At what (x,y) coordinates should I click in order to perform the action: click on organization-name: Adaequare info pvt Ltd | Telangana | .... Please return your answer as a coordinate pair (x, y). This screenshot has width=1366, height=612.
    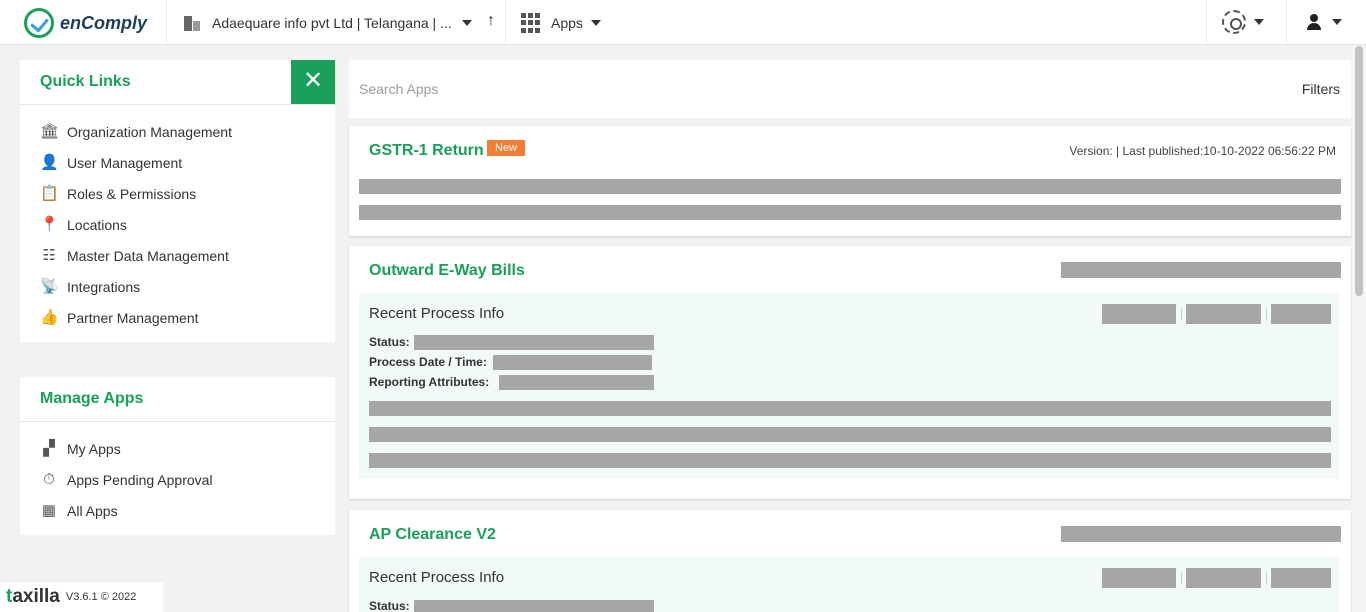
    Looking at the image, I should click on (332, 23).